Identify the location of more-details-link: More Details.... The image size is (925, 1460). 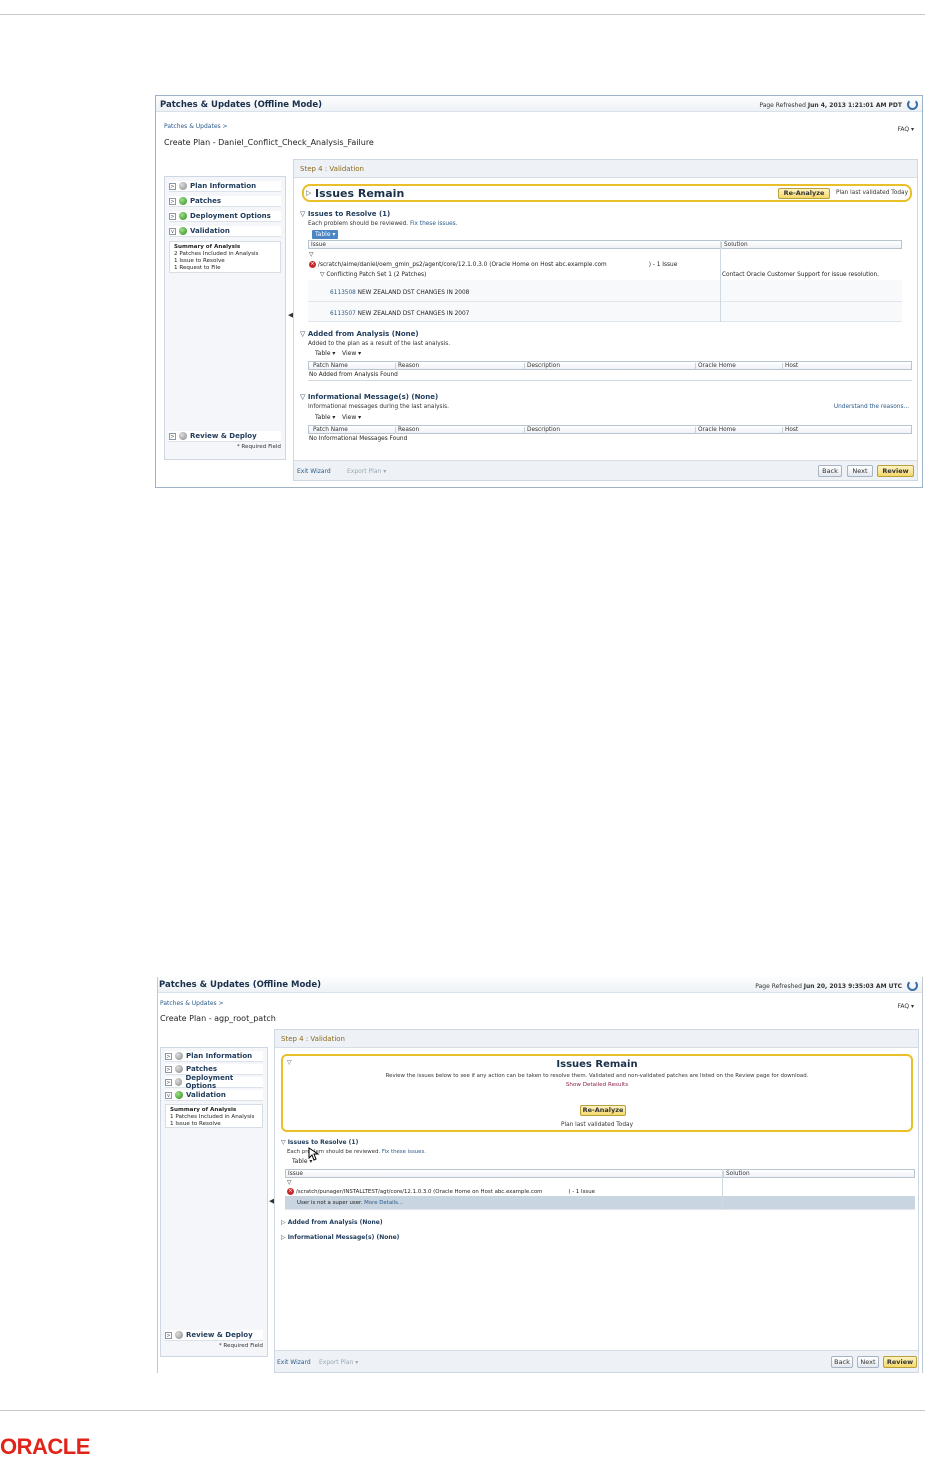
(383, 1203).